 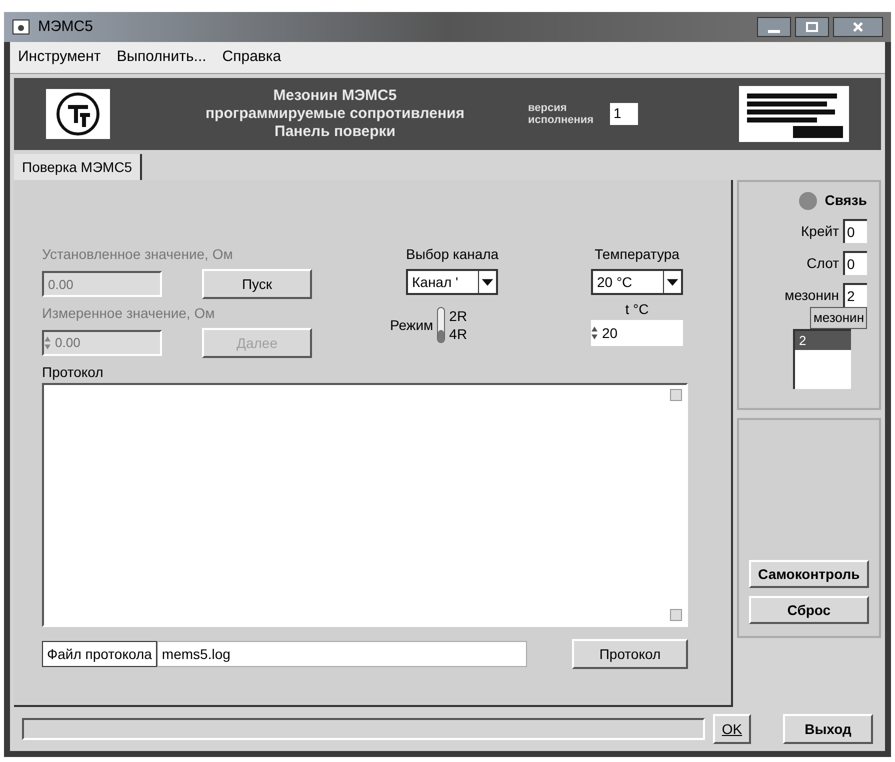 What do you see at coordinates (73, 372) in the screenshot?
I see `protocol-label: Протокол` at bounding box center [73, 372].